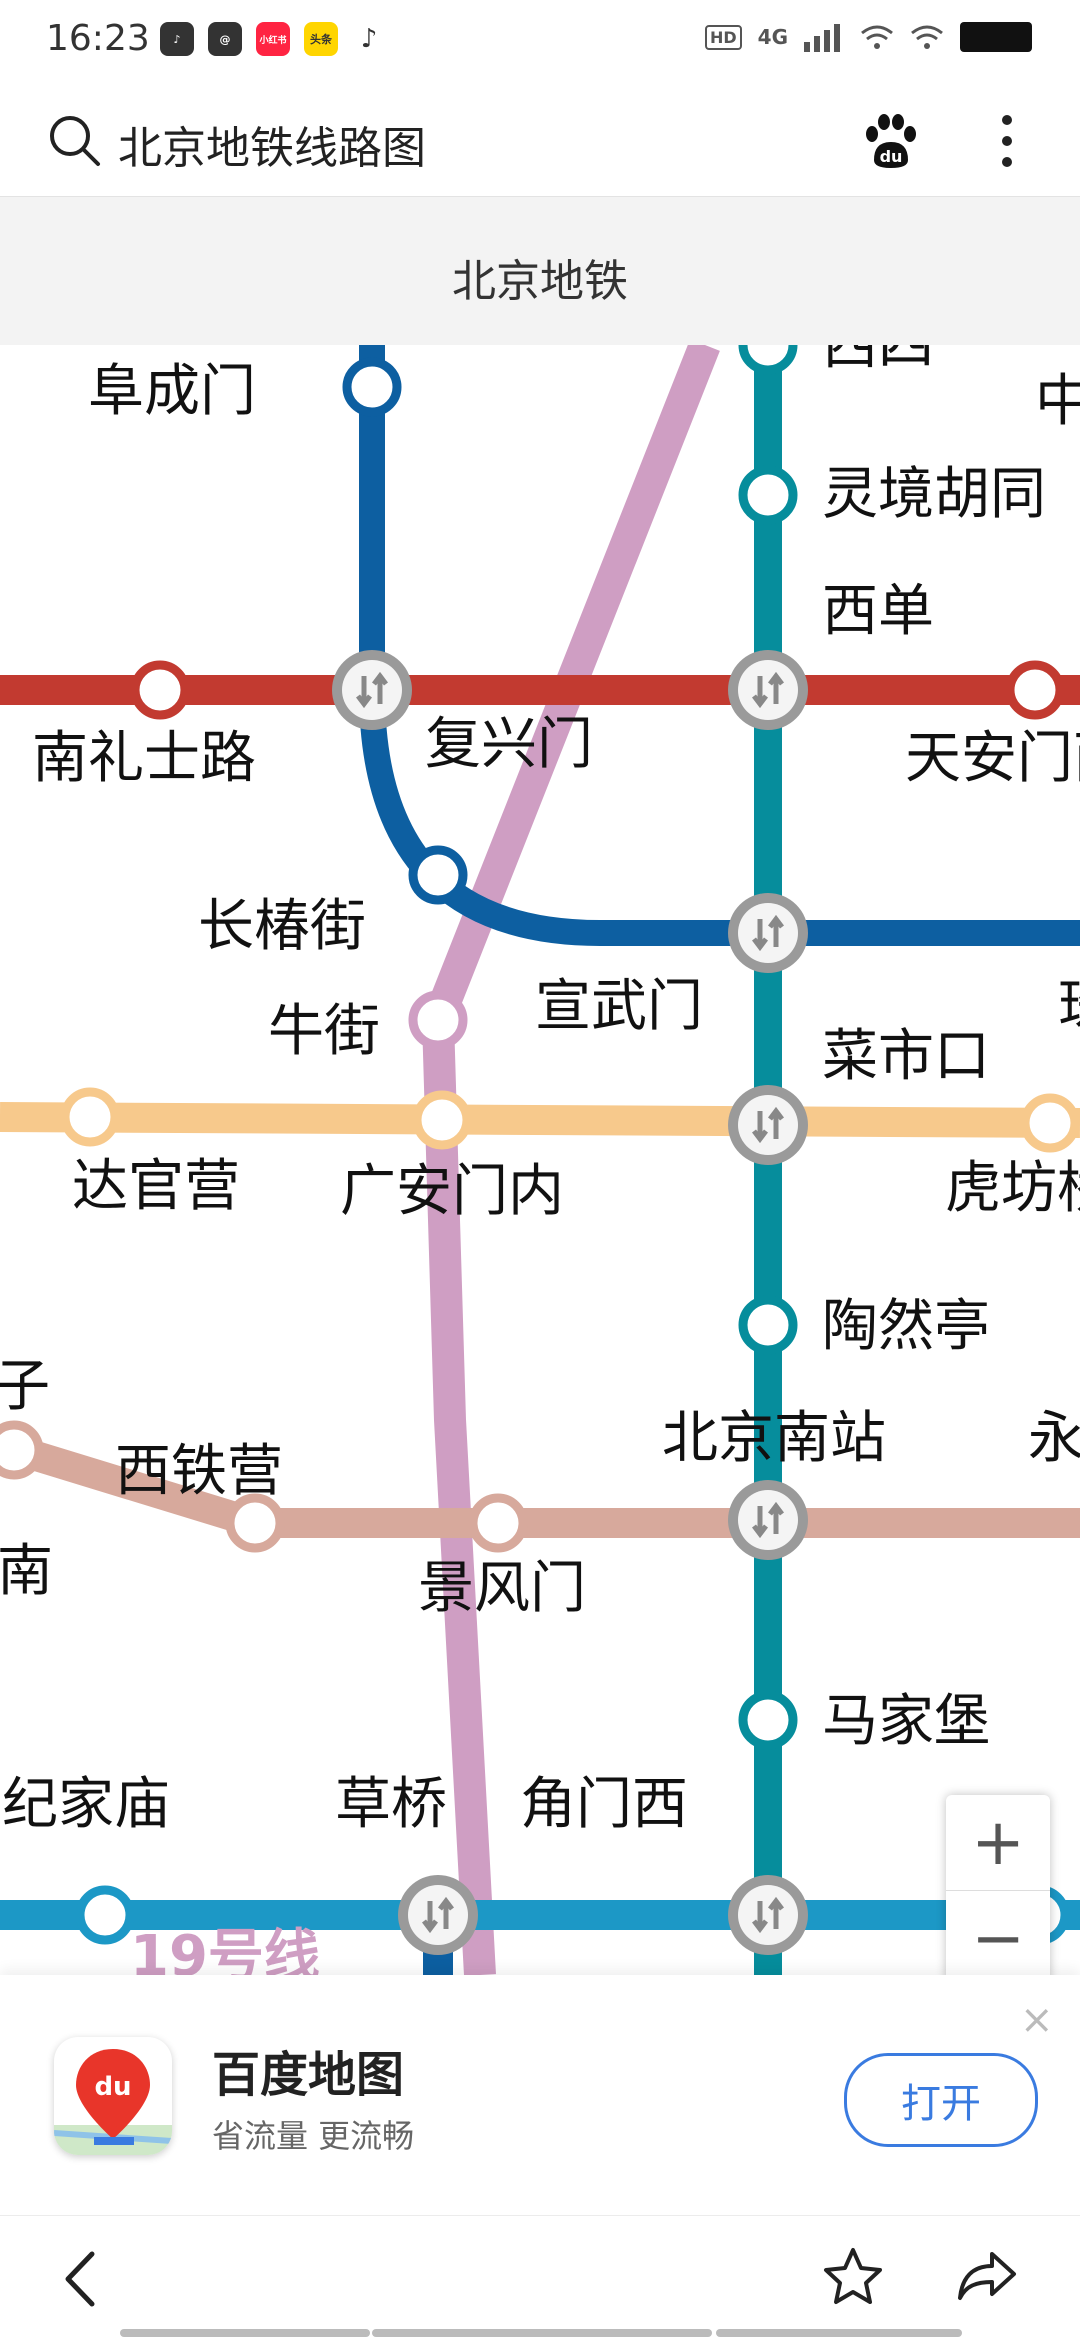  What do you see at coordinates (1037, 2020) in the screenshot?
I see `close-icon: ×` at bounding box center [1037, 2020].